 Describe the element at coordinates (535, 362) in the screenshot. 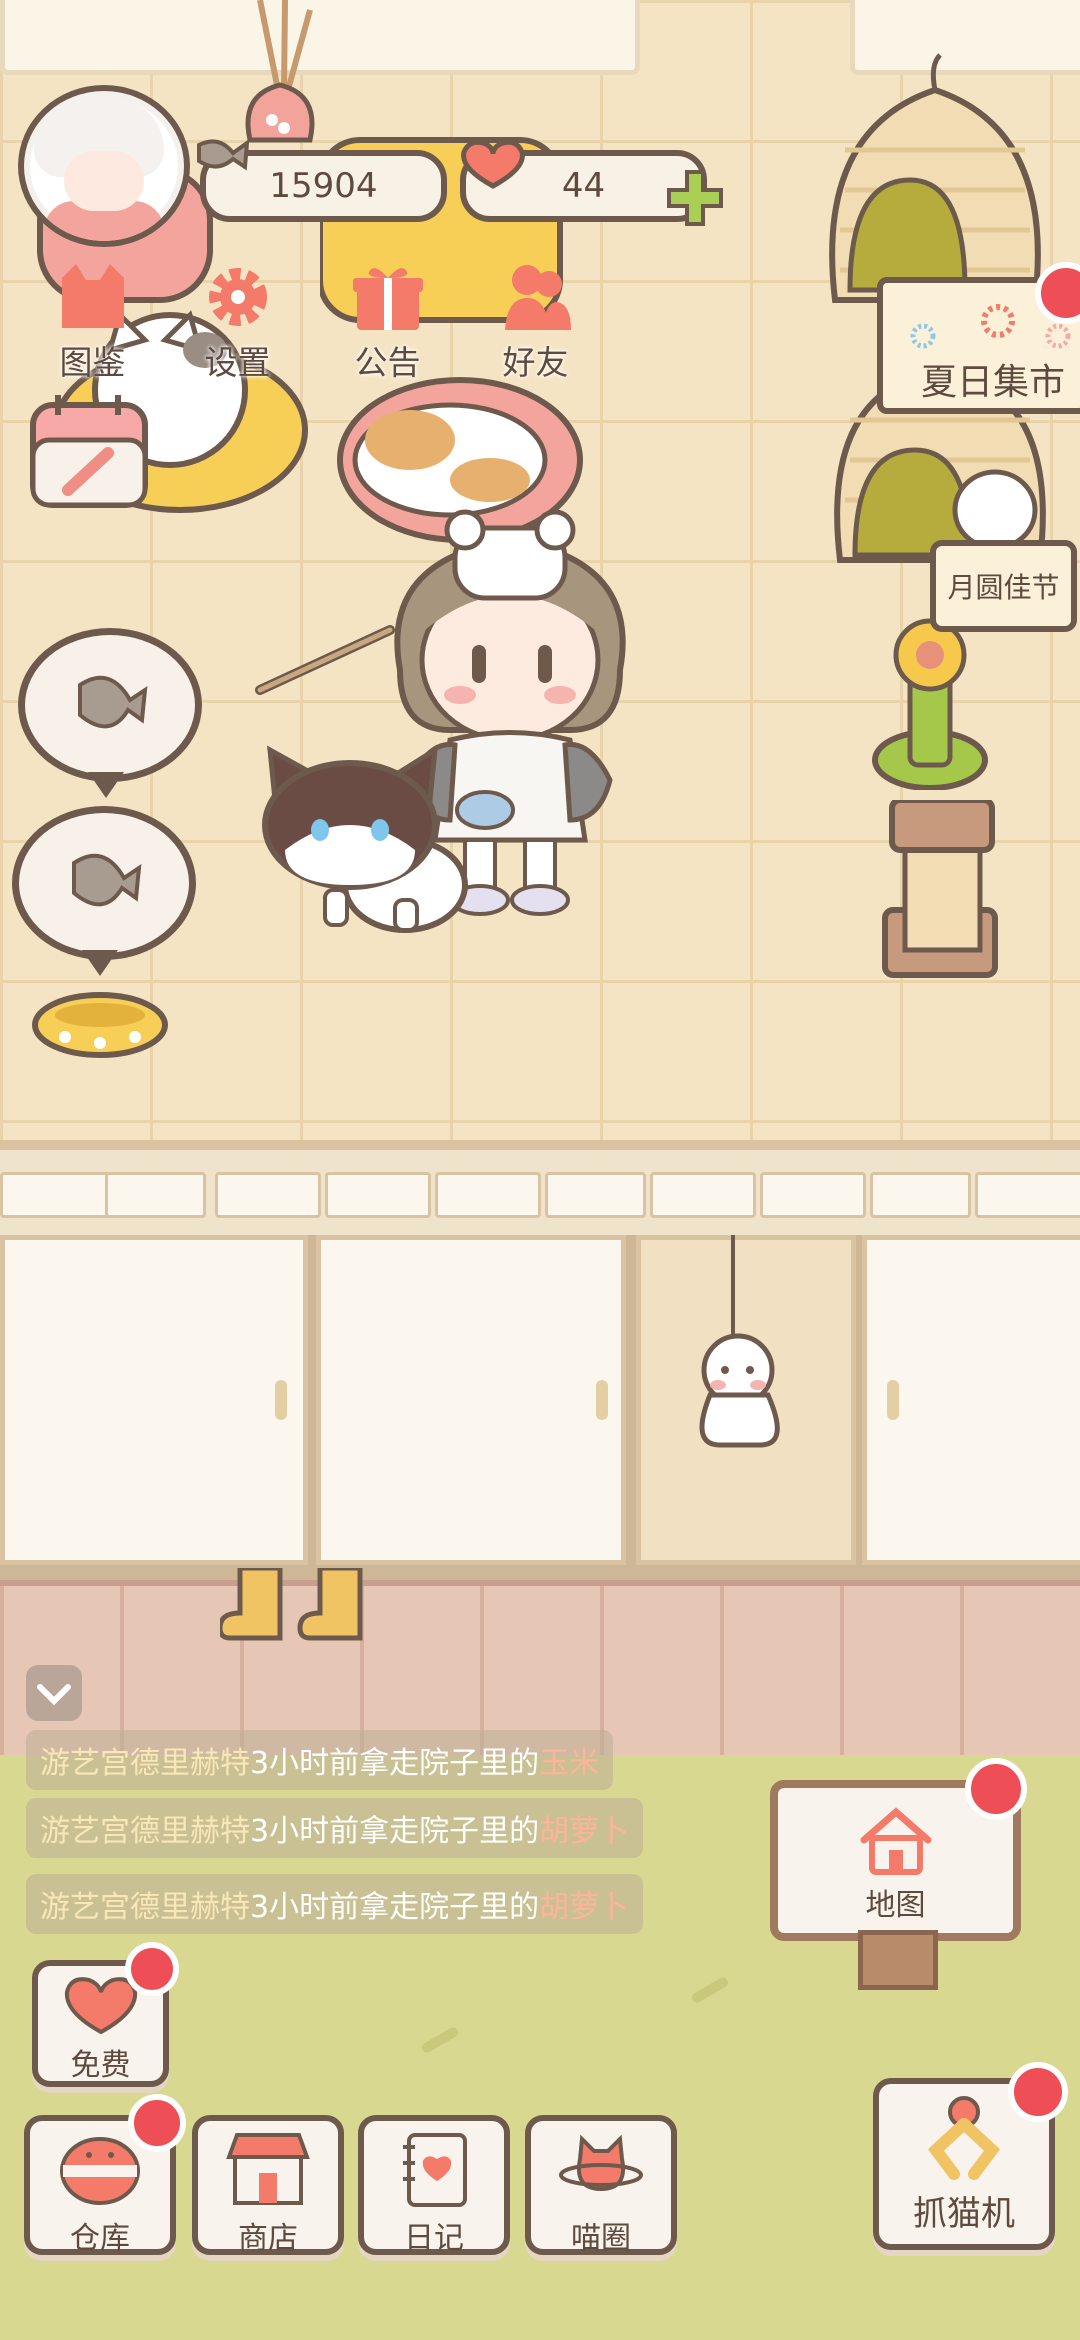

I see `friends-label: 好友` at that location.